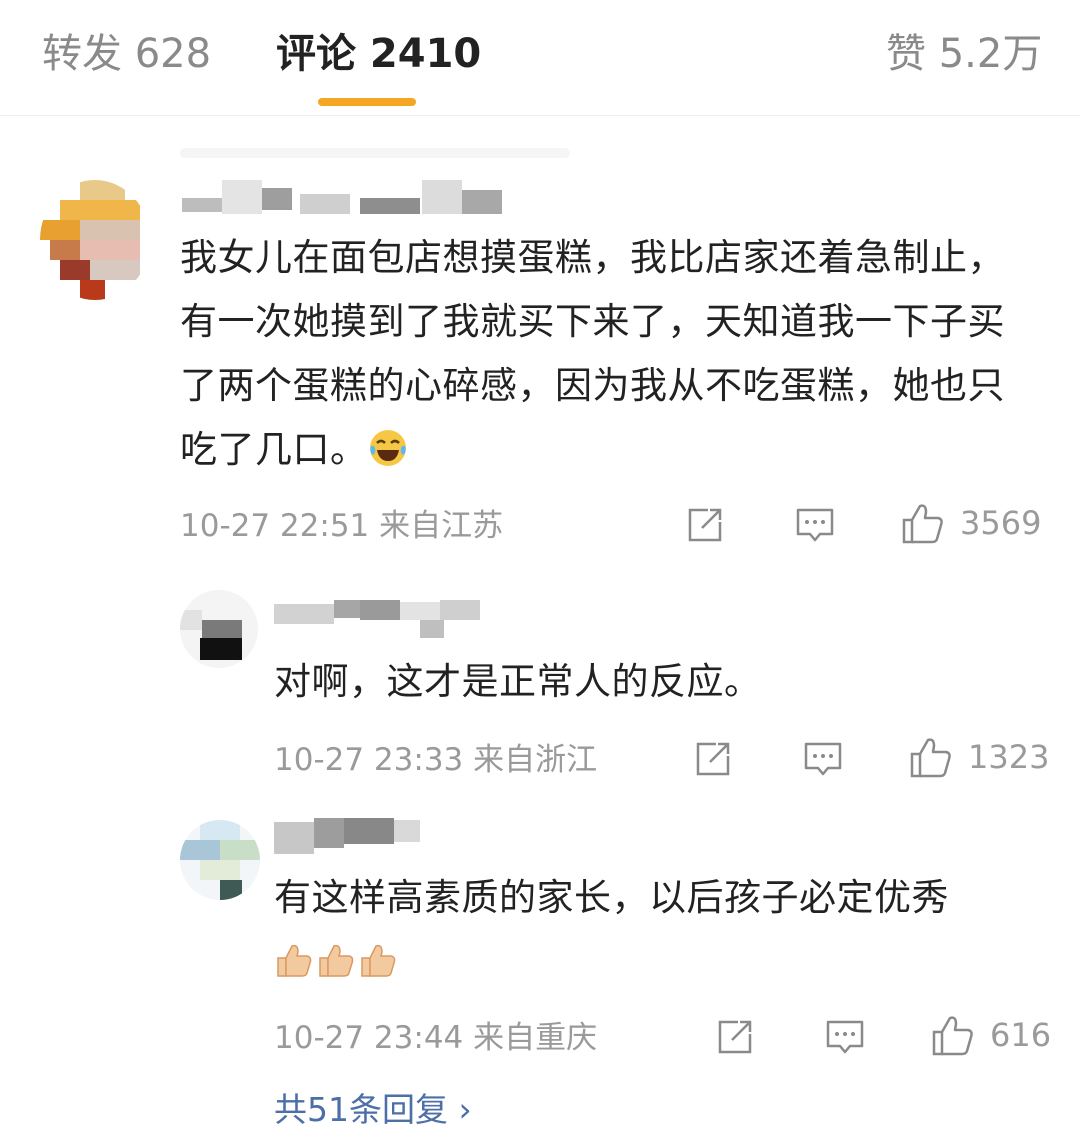 The height and width of the screenshot is (1137, 1080). I want to click on comment-text: 有这样高素质的家长，以后孩子必定优秀, so click(649, 933).